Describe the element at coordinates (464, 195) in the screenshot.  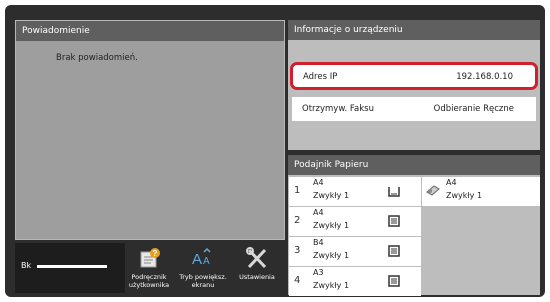
I see `bypass-paper-type: Zwykły 1` at that location.